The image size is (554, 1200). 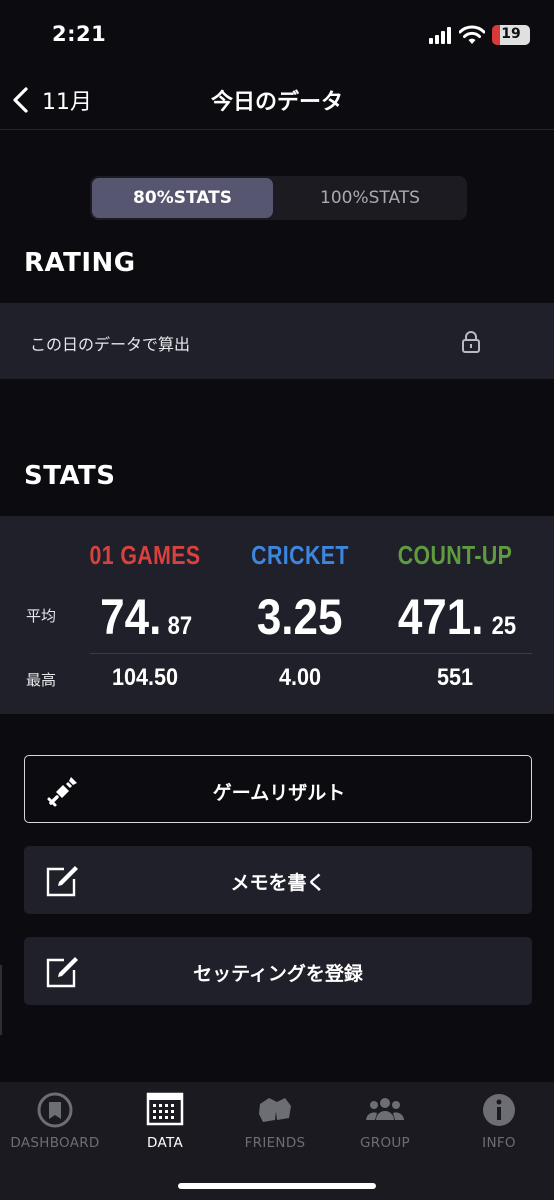 I want to click on max-cricket: 4.00, so click(x=300, y=677).